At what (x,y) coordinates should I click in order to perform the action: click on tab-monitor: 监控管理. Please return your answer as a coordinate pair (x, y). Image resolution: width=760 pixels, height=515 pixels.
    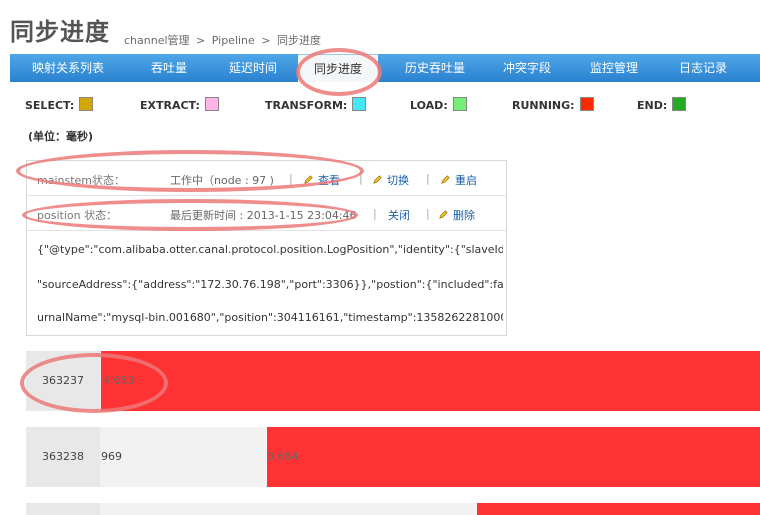
    Looking at the image, I should click on (614, 68).